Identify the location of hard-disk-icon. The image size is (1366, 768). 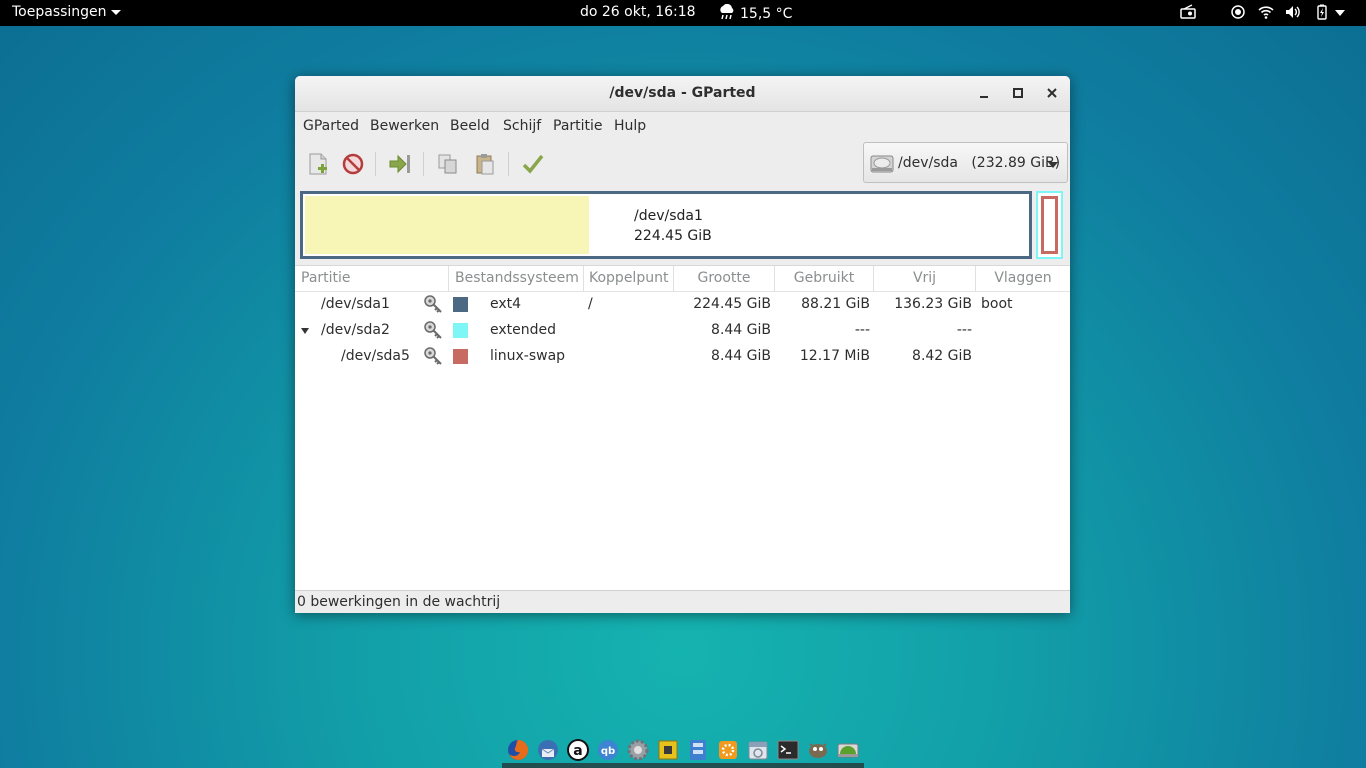
(882, 164).